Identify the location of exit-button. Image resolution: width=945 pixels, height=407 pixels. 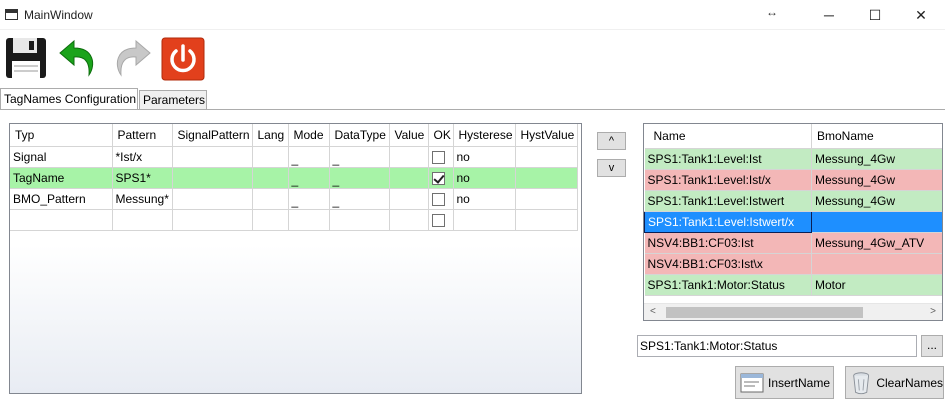
(183, 59).